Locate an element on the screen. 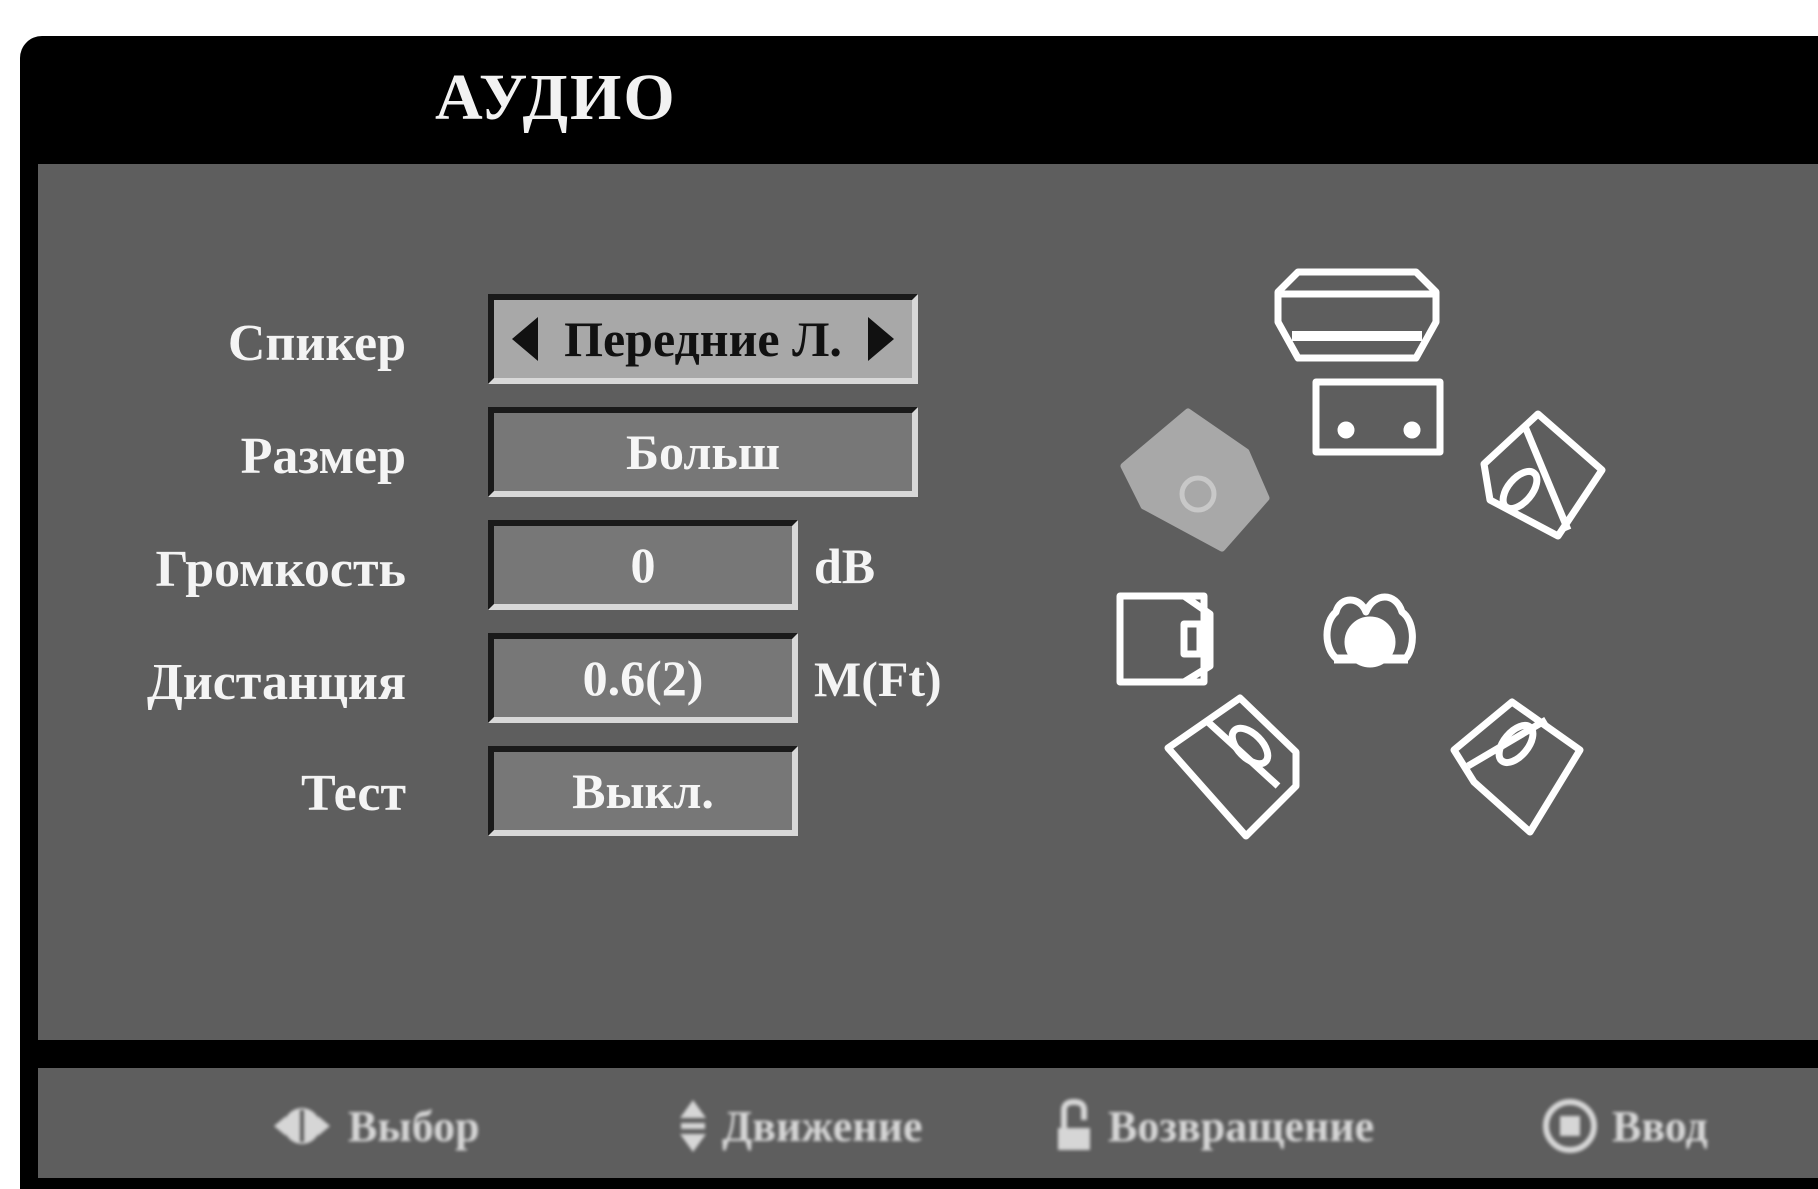  center-box-icon is located at coordinates (1378, 417).